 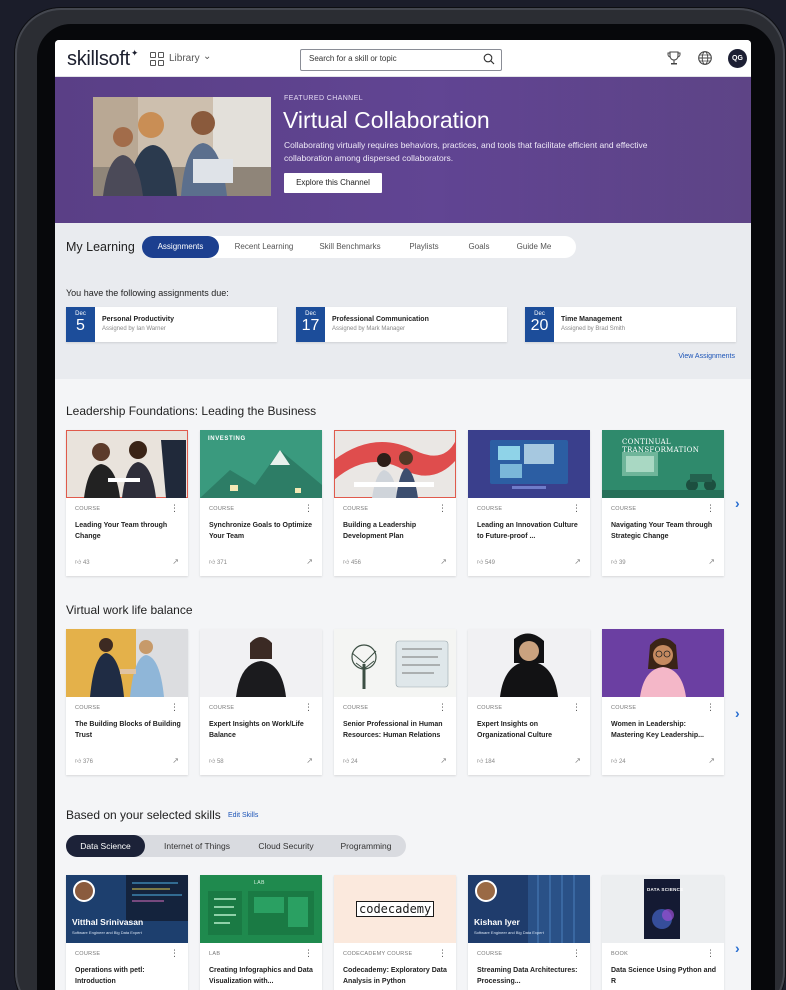 What do you see at coordinates (489, 59) in the screenshot?
I see `search-icon` at bounding box center [489, 59].